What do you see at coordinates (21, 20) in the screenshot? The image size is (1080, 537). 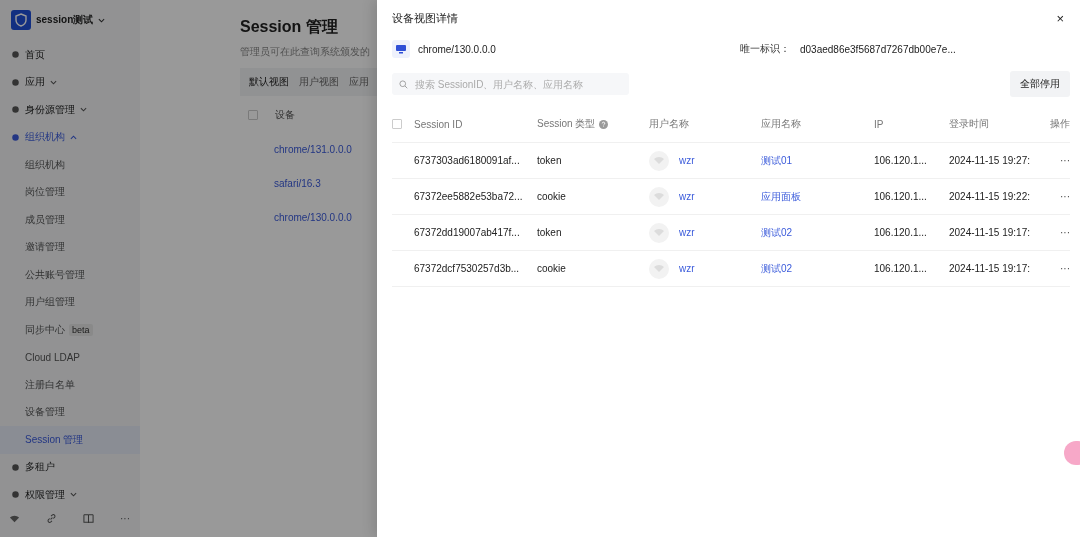 I see `shield-logo-icon` at bounding box center [21, 20].